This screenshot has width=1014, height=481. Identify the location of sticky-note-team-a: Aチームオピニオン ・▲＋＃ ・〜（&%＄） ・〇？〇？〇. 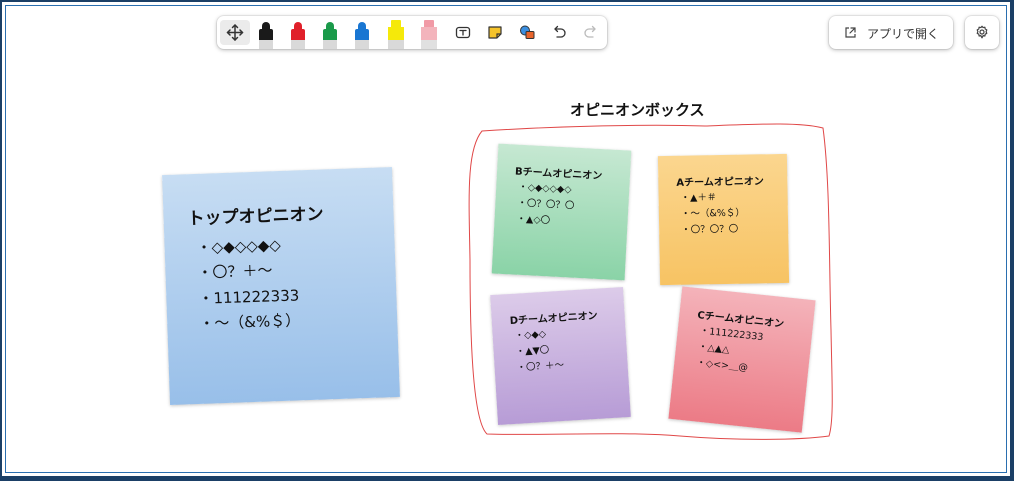
(723, 219).